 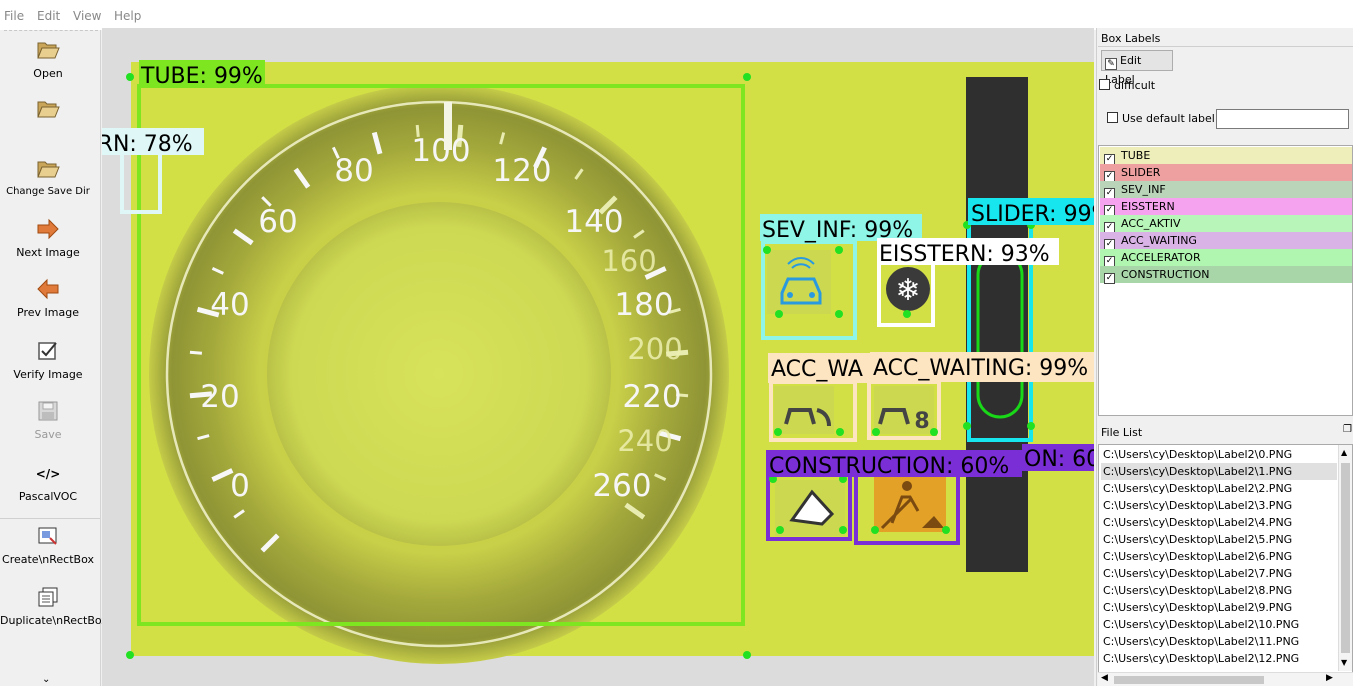 I want to click on file-list-item: C:\Users\cy\Desktop\Label2\6.PNG, so click(x=1219, y=556).